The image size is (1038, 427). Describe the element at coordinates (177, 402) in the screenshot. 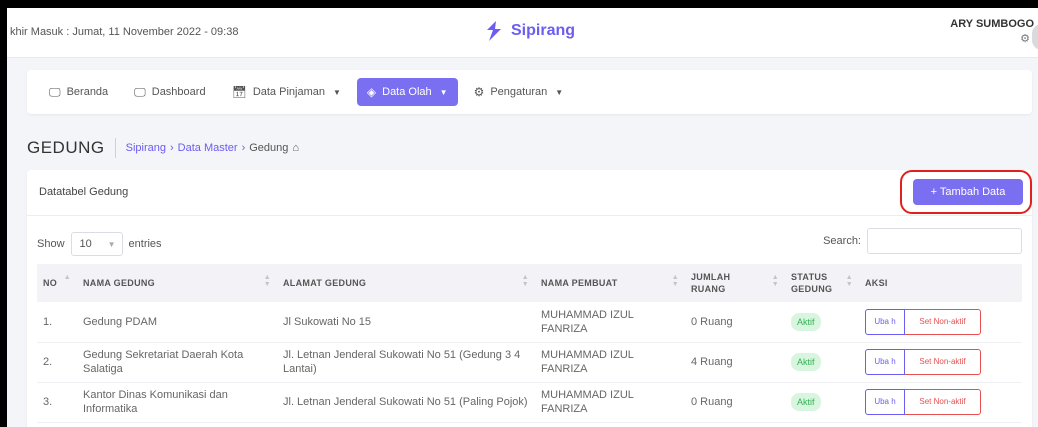

I see `cell-nama-gedung: Kantor Dinas Komunikasi dan Informatika` at that location.